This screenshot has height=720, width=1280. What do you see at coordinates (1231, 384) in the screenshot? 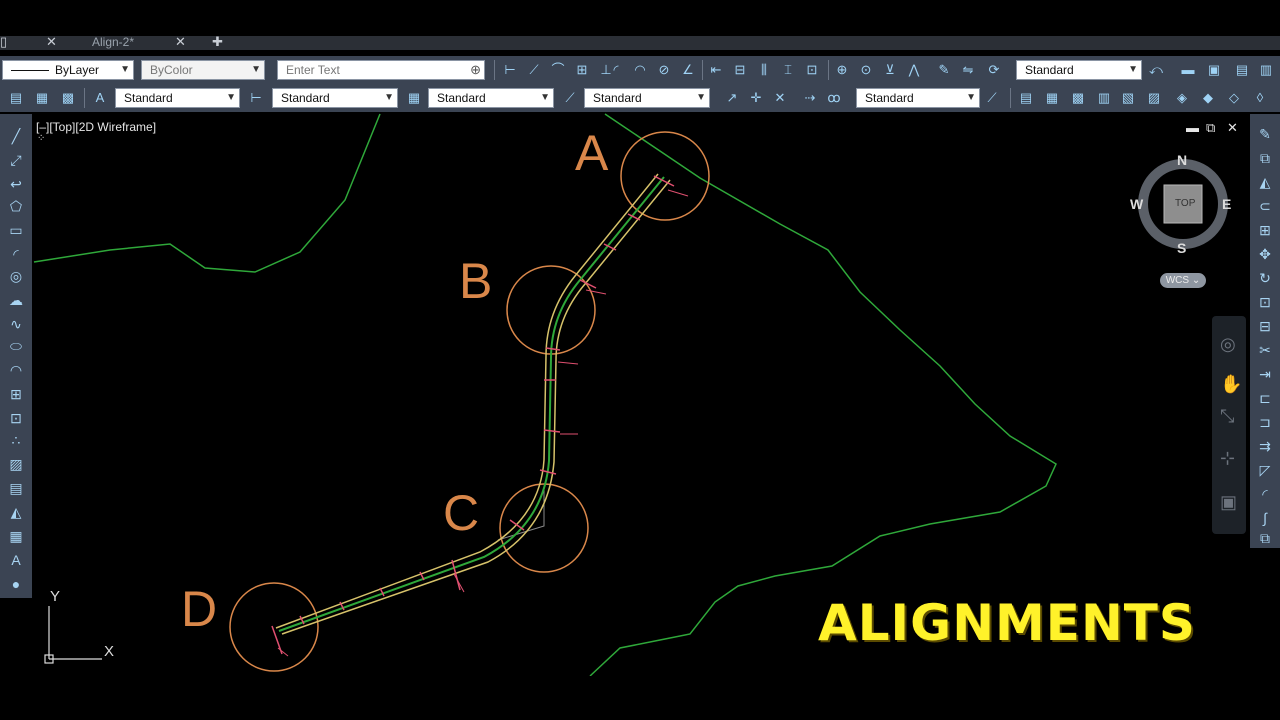
I see `pan-icon: ✋` at bounding box center [1231, 384].